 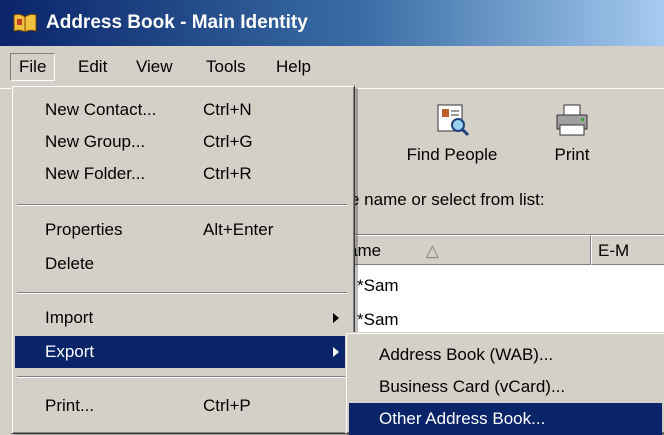 What do you see at coordinates (183, 142) in the screenshot?
I see `menu-item-new-group: New Group... Ctrl+G` at bounding box center [183, 142].